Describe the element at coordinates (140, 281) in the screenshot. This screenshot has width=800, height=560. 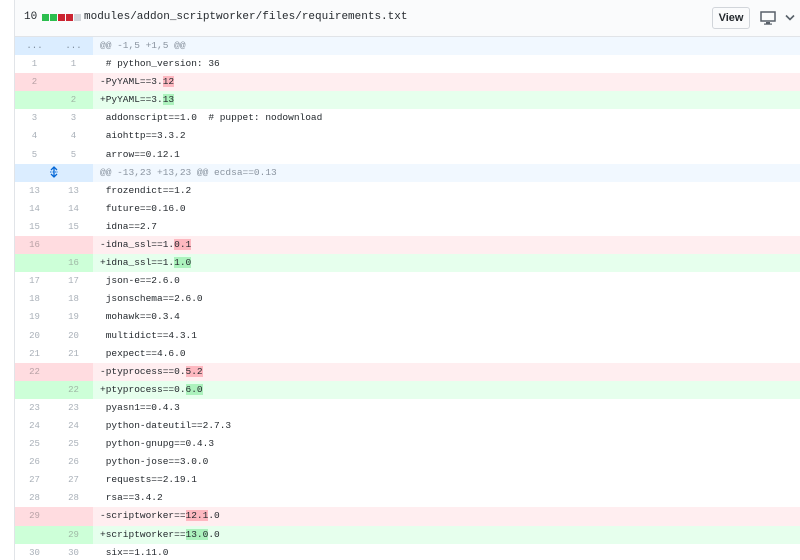
I see `code-text: json-e==2.6.0` at that location.